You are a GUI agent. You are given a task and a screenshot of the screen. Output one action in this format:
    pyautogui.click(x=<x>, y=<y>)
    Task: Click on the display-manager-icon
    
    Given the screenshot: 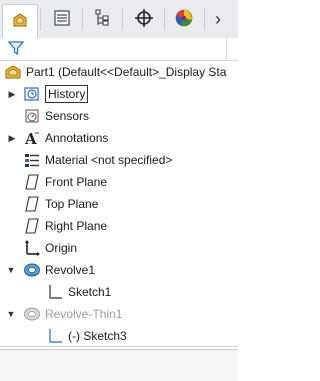 What is the action you would take?
    pyautogui.click(x=184, y=19)
    